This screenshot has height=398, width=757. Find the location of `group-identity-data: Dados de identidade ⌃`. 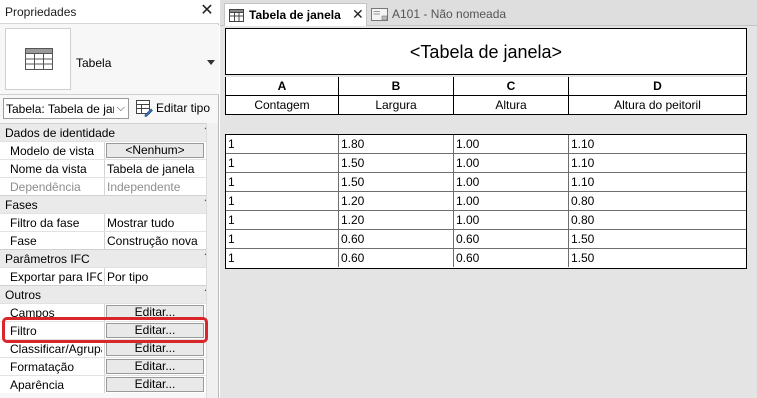

group-identity-data: Dados de identidade ⌃ is located at coordinates (109, 132).